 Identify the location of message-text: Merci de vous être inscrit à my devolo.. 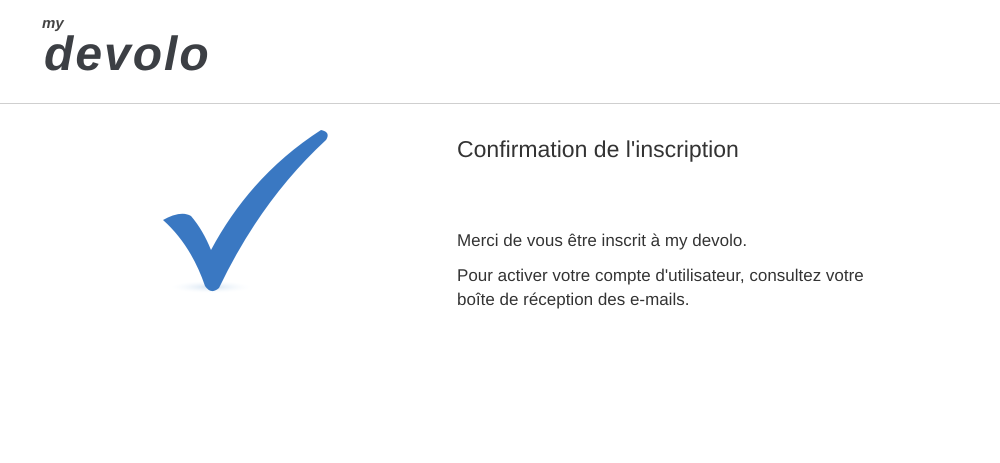
(602, 241).